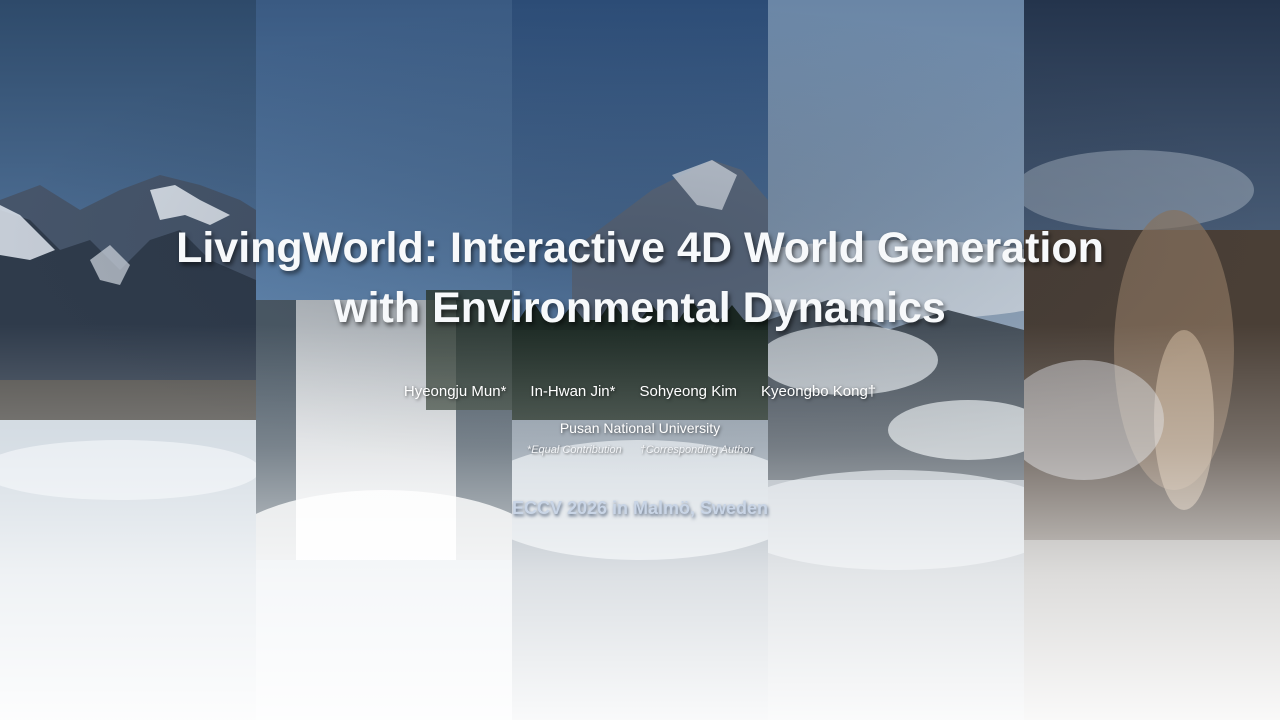 This screenshot has width=1280, height=720. What do you see at coordinates (688, 391) in the screenshot?
I see `author-name: Sohyeong Kim` at bounding box center [688, 391].